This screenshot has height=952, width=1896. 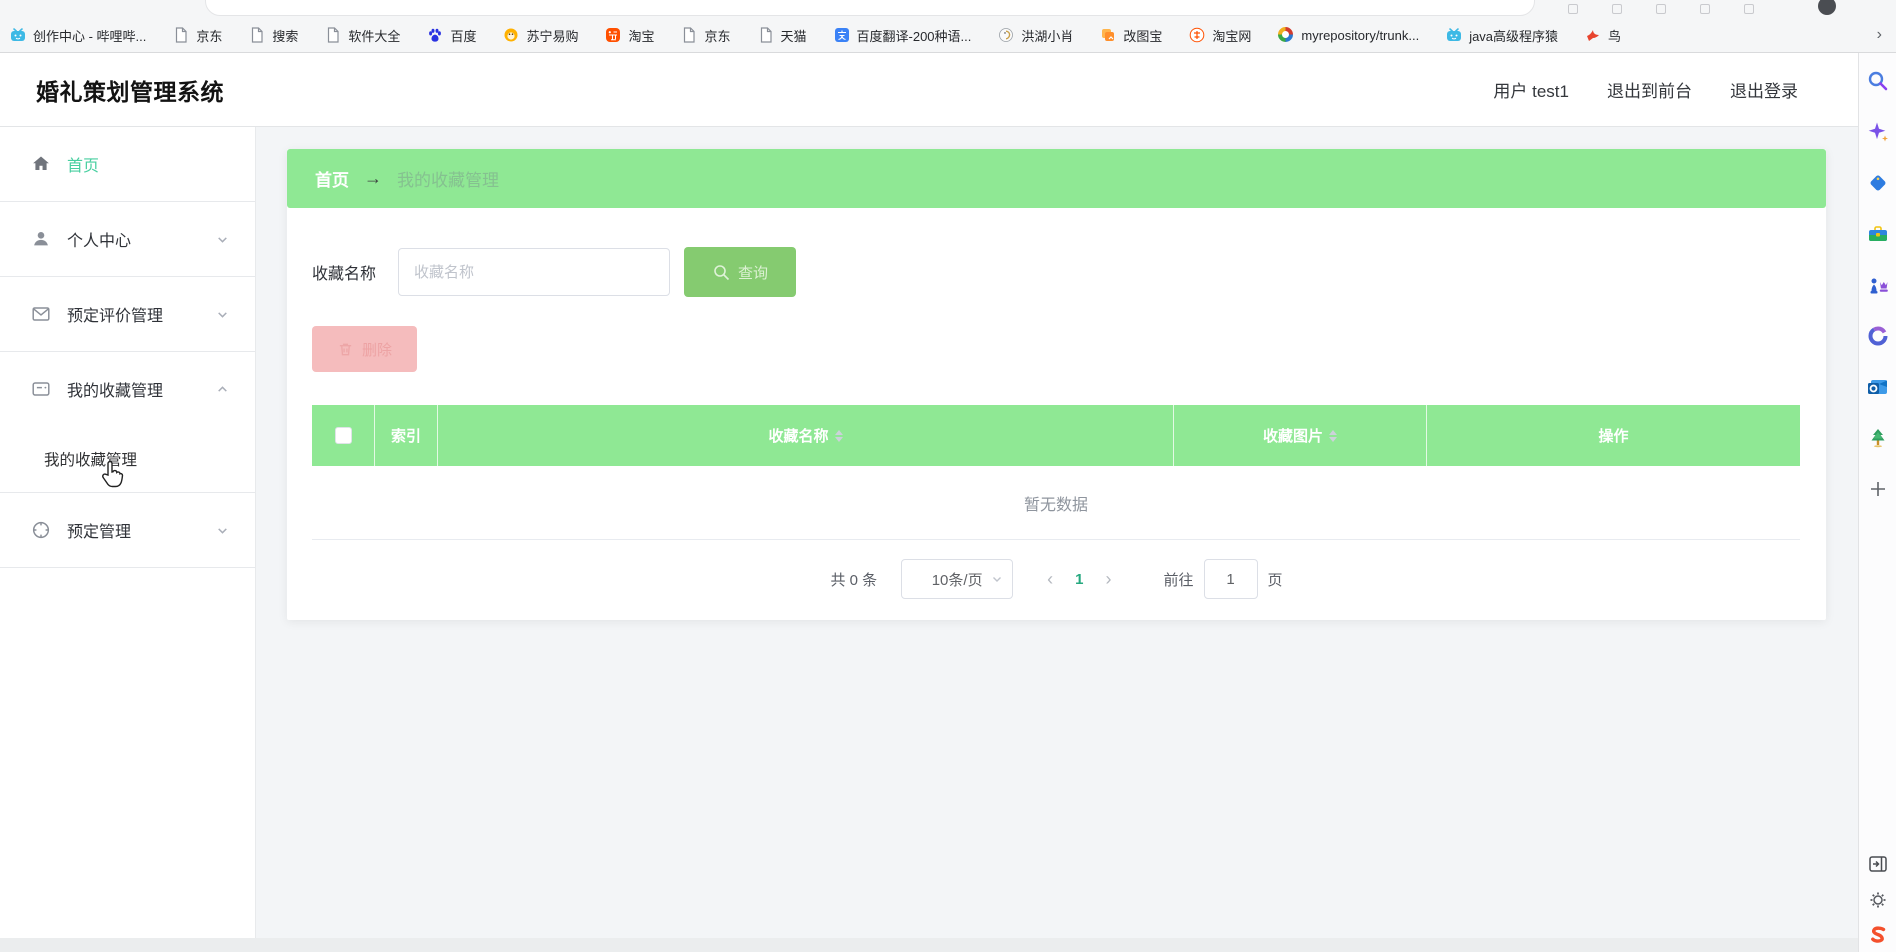 I want to click on search-label: 收藏名称, so click(x=344, y=274).